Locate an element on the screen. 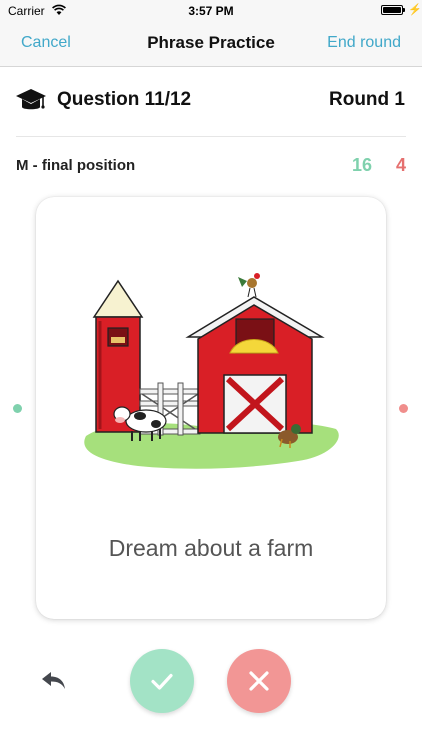 The image size is (422, 750). battery-icon is located at coordinates (392, 10).